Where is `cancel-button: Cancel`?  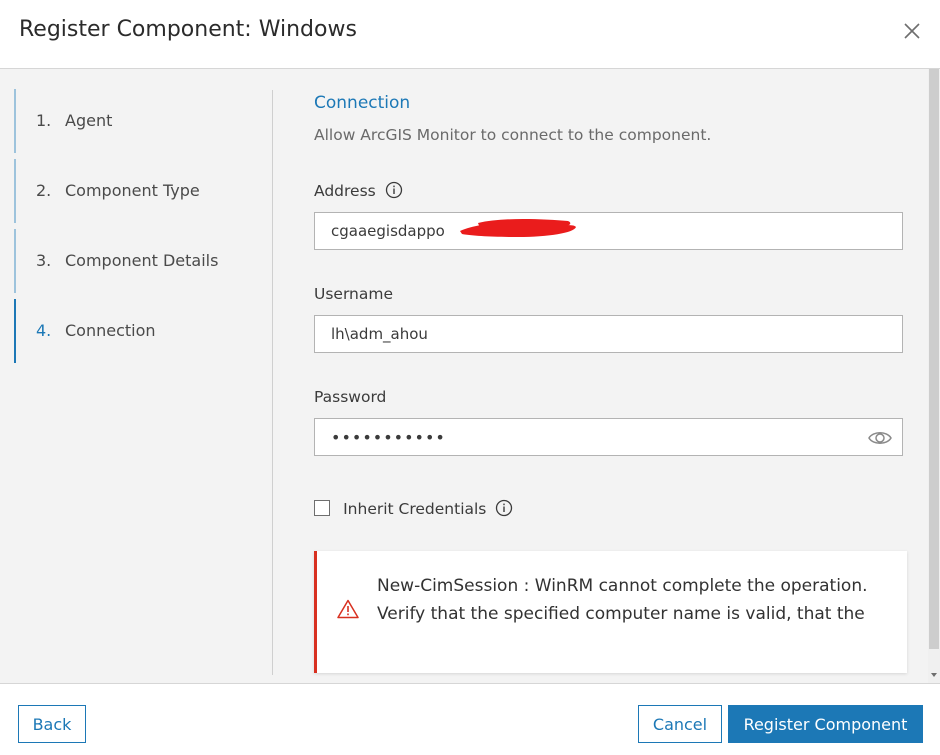
cancel-button: Cancel is located at coordinates (680, 724).